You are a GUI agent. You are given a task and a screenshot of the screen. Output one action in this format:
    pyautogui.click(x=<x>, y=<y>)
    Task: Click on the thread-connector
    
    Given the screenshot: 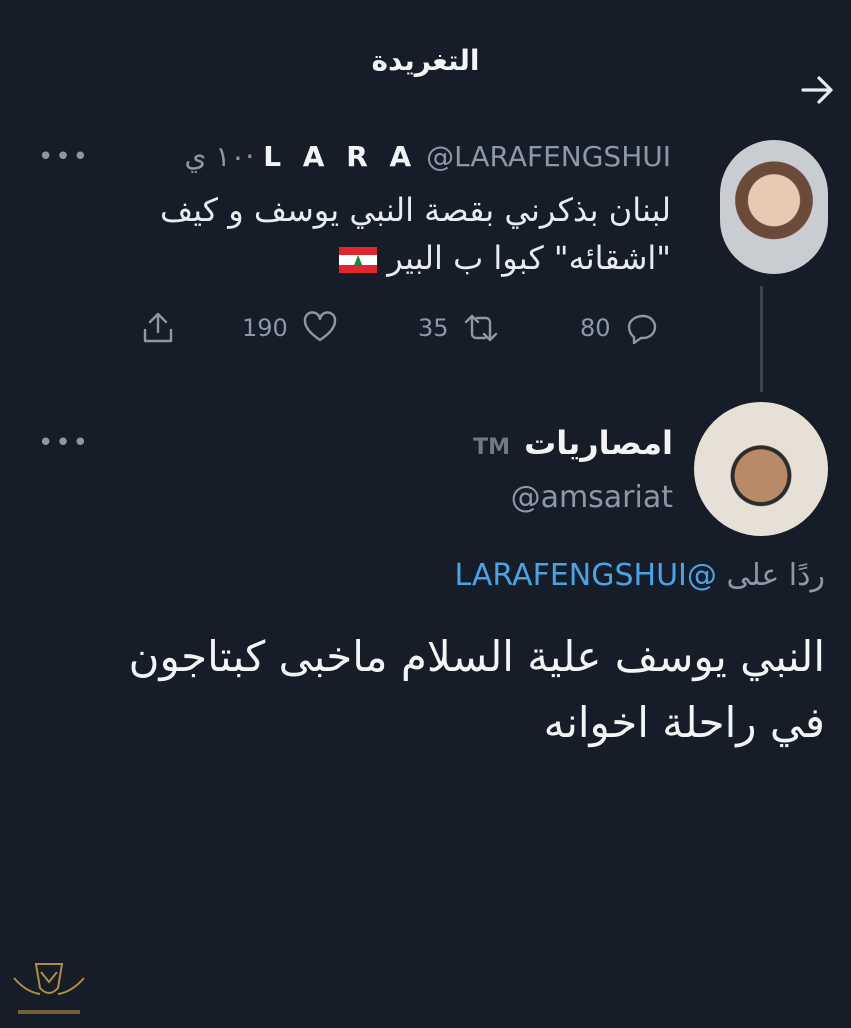 What is the action you would take?
    pyautogui.click(x=761, y=339)
    